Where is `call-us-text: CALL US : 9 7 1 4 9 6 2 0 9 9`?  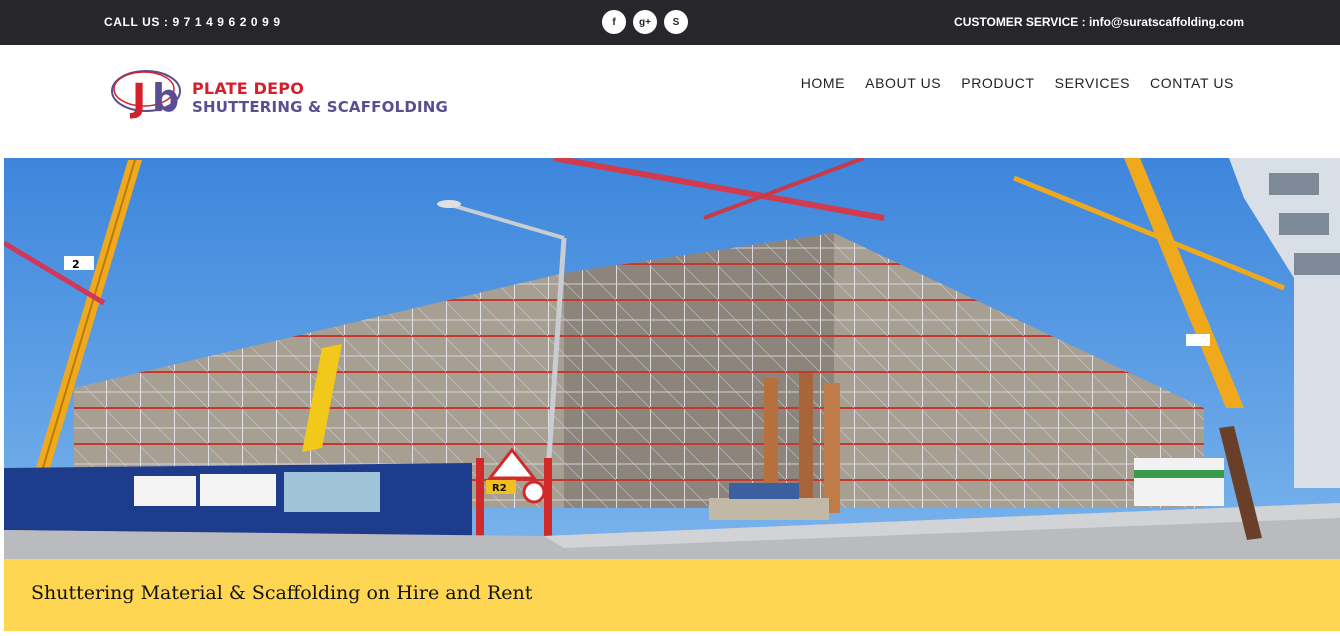 call-us-text: CALL US : 9 7 1 4 9 6 2 0 9 9 is located at coordinates (192, 22).